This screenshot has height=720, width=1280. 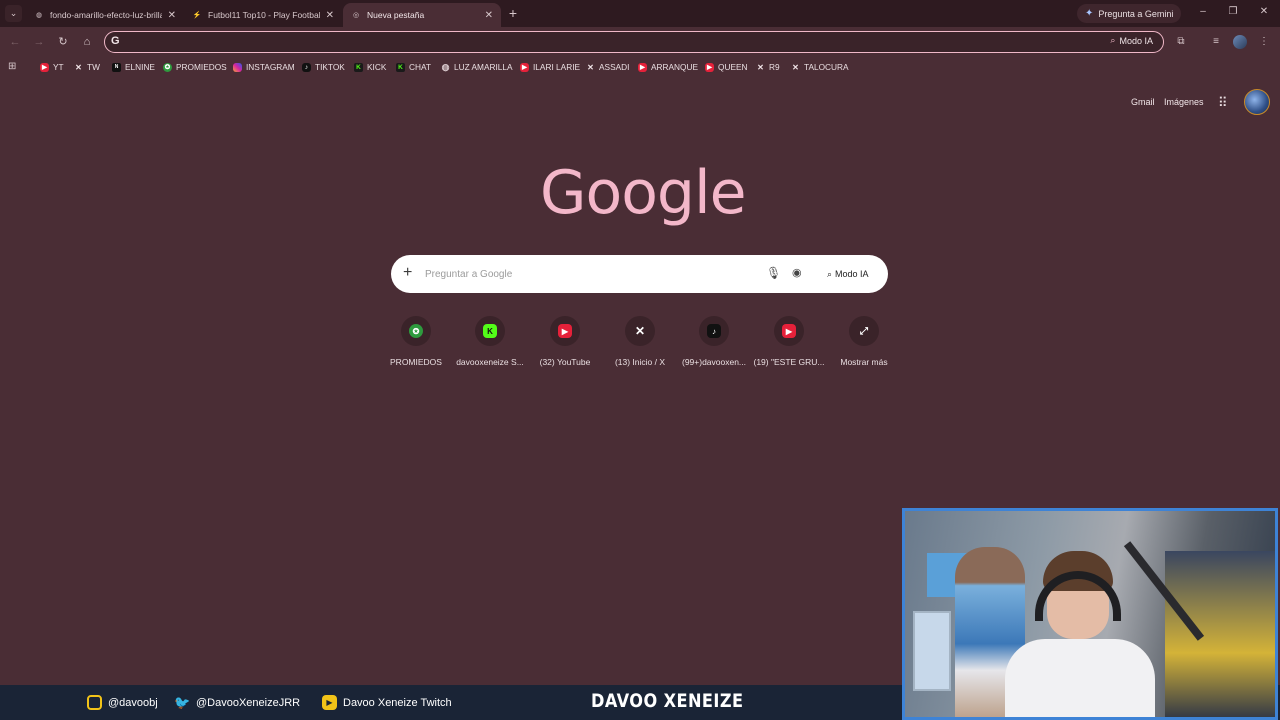 What do you see at coordinates (1216, 42) in the screenshot?
I see `reading-list-icon: ≡` at bounding box center [1216, 42].